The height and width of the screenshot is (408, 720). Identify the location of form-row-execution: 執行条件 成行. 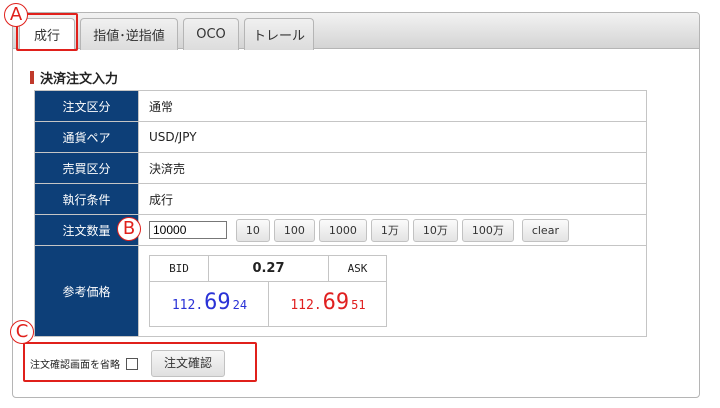
(340, 199).